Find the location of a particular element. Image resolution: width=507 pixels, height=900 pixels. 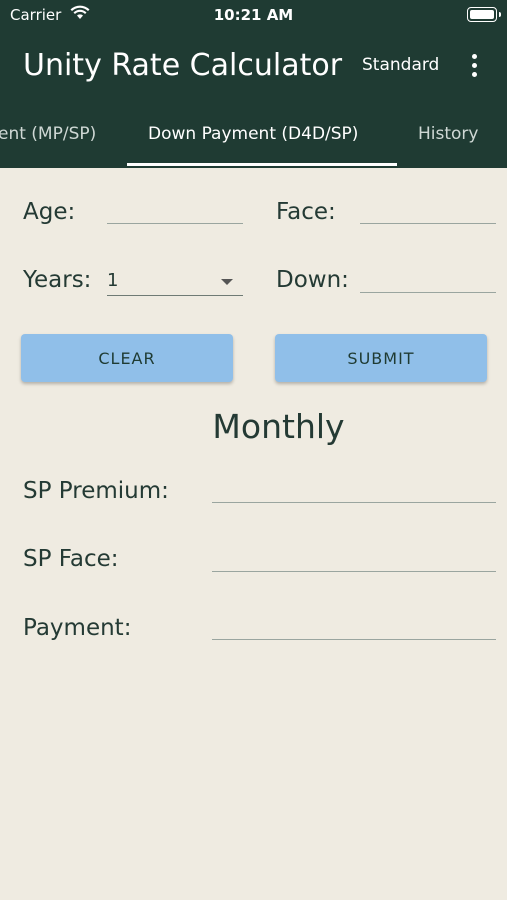

years-select-underline is located at coordinates (175, 295).